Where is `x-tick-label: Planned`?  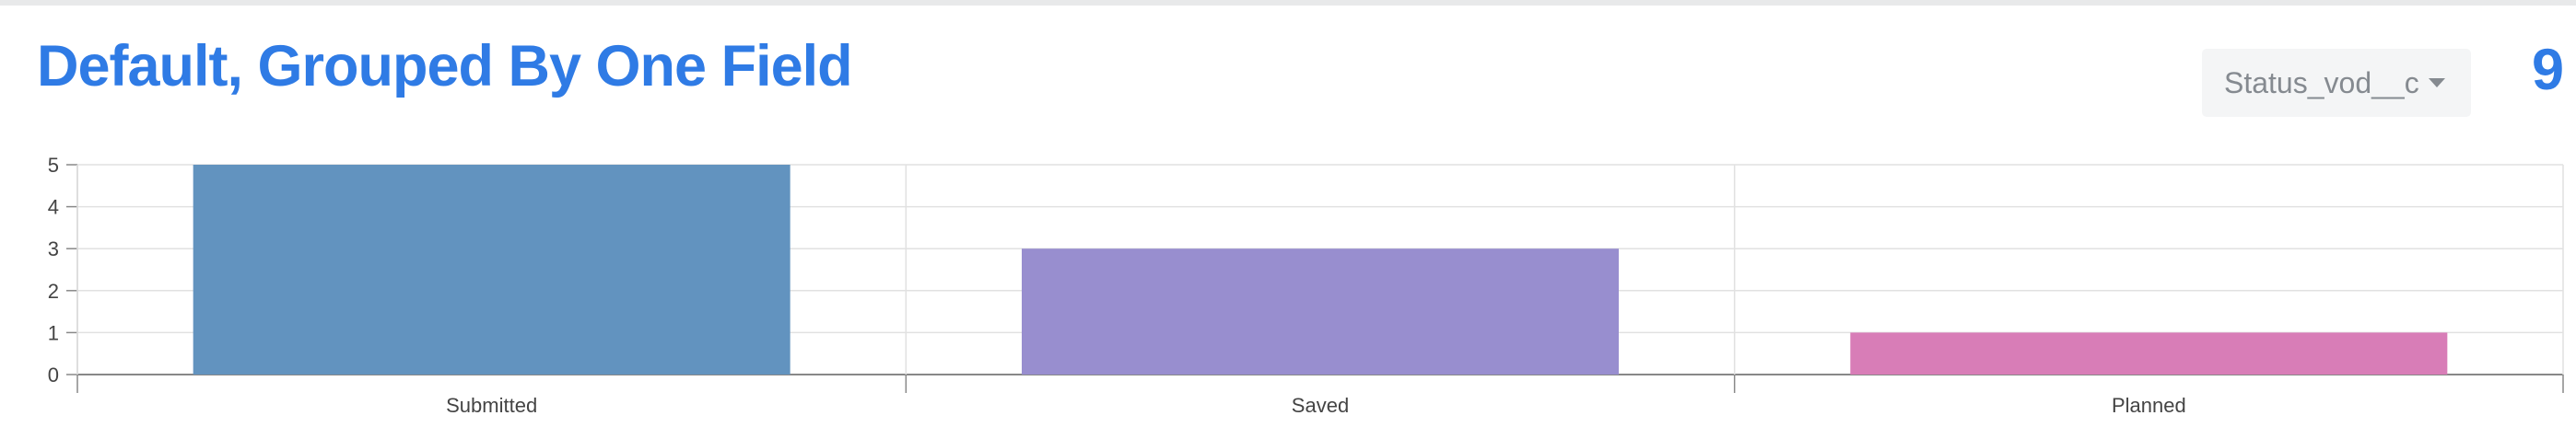
x-tick-label: Planned is located at coordinates (2149, 406).